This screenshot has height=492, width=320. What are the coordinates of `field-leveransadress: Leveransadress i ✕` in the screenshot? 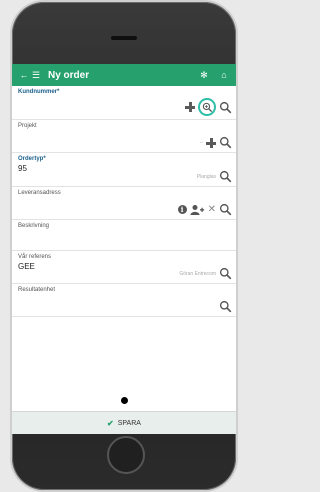 It's located at (124, 203).